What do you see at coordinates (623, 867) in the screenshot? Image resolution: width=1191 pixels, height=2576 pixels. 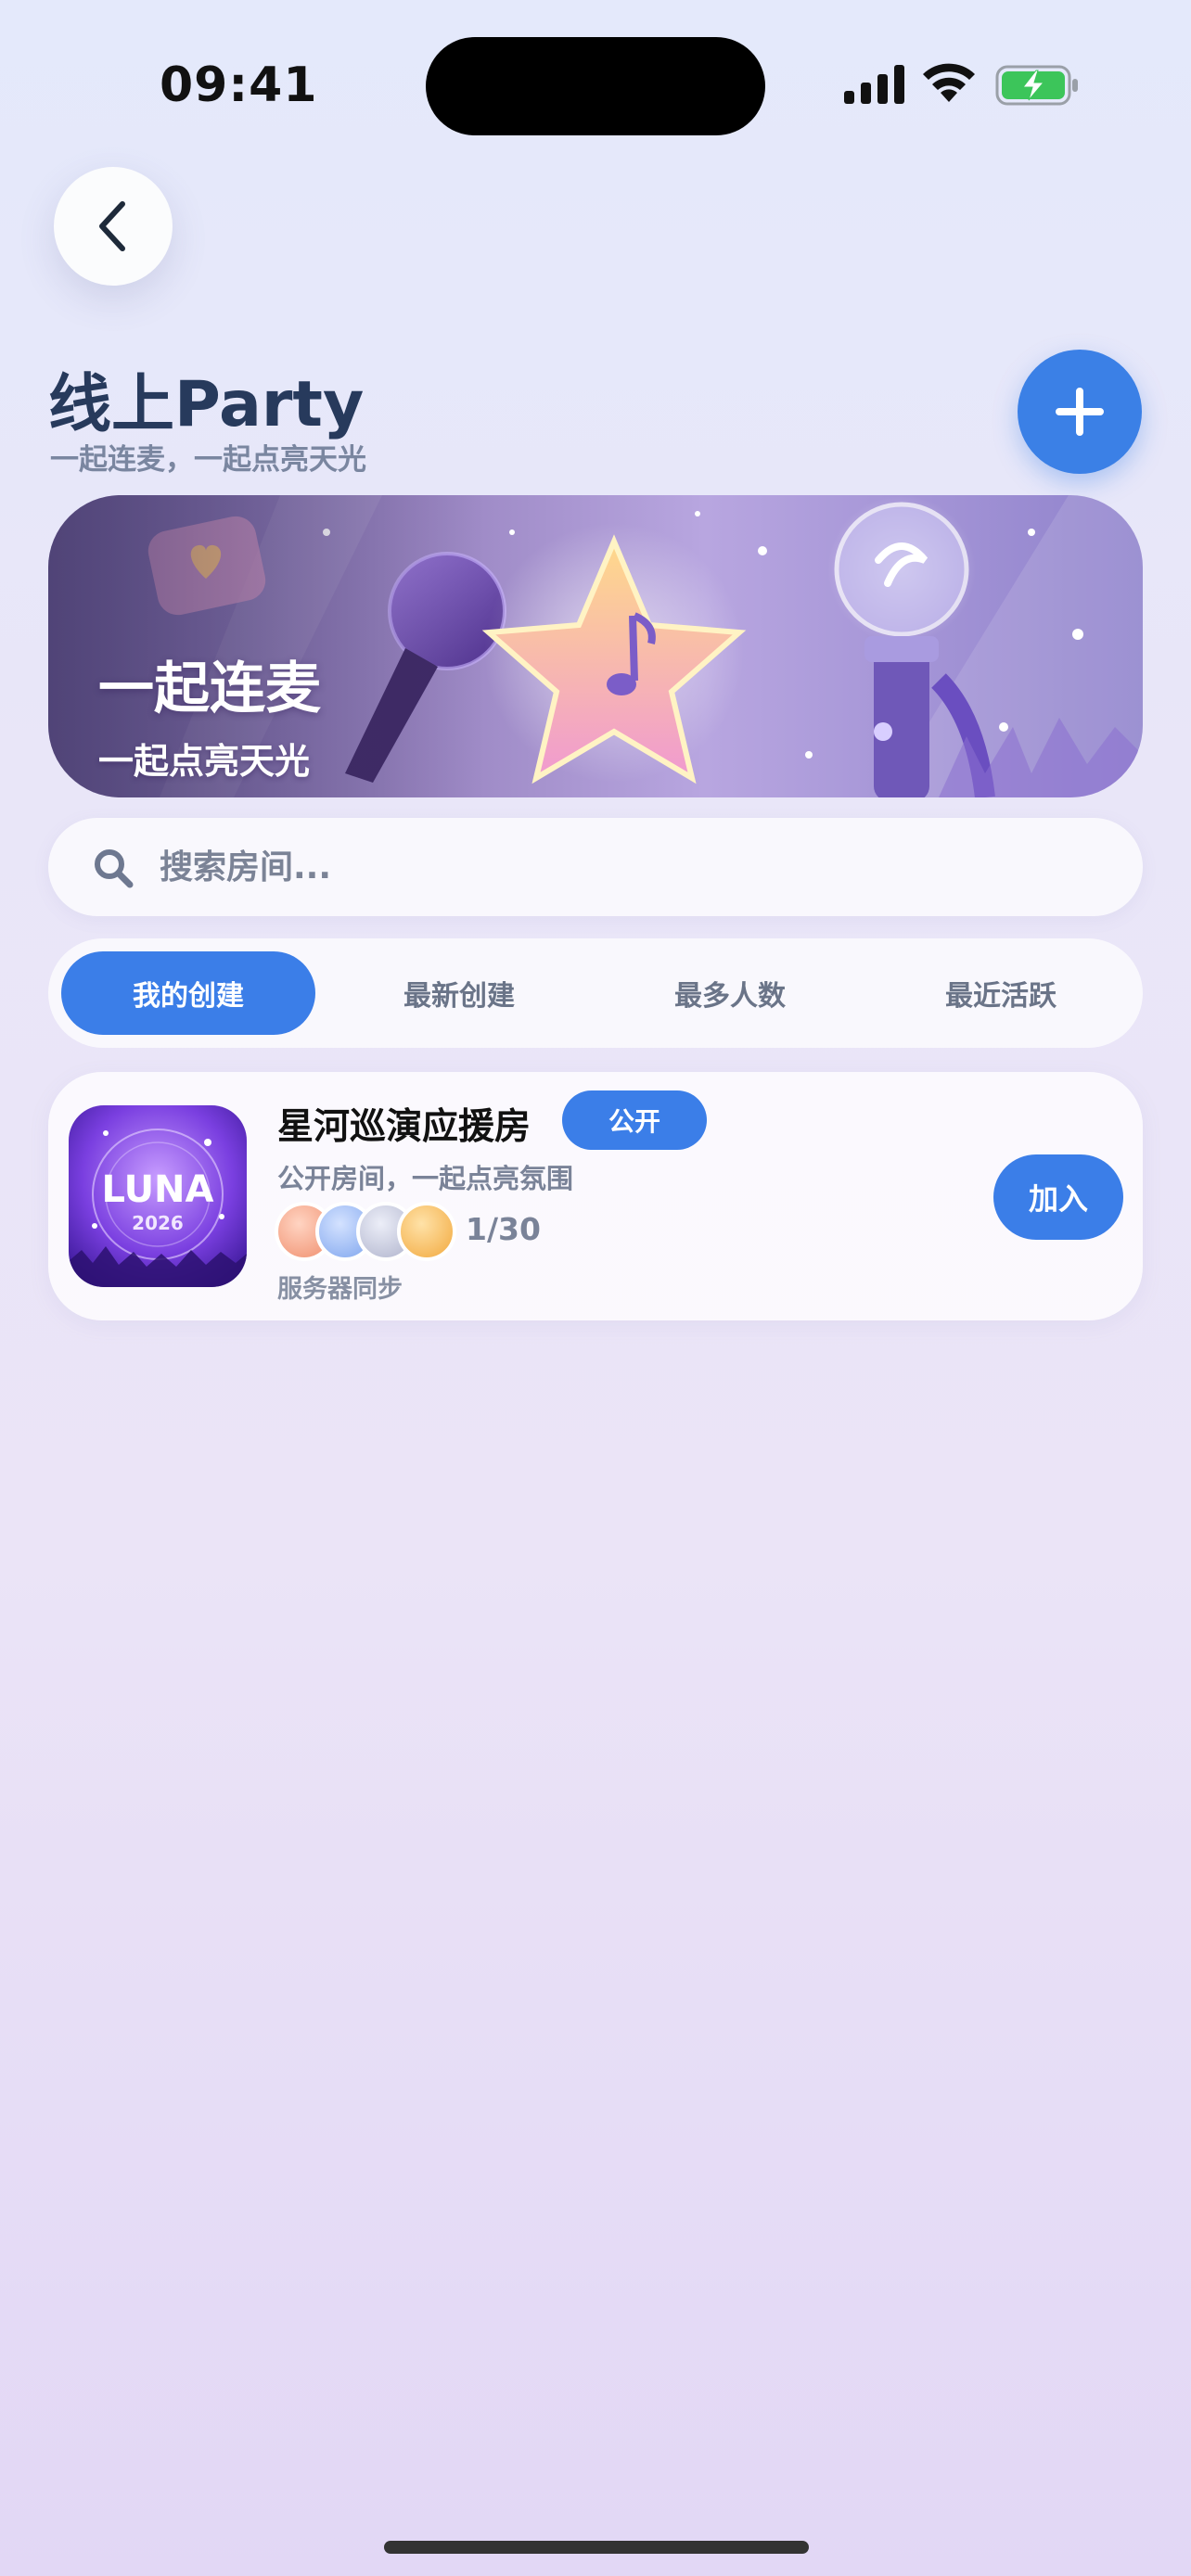 I see `search-input` at bounding box center [623, 867].